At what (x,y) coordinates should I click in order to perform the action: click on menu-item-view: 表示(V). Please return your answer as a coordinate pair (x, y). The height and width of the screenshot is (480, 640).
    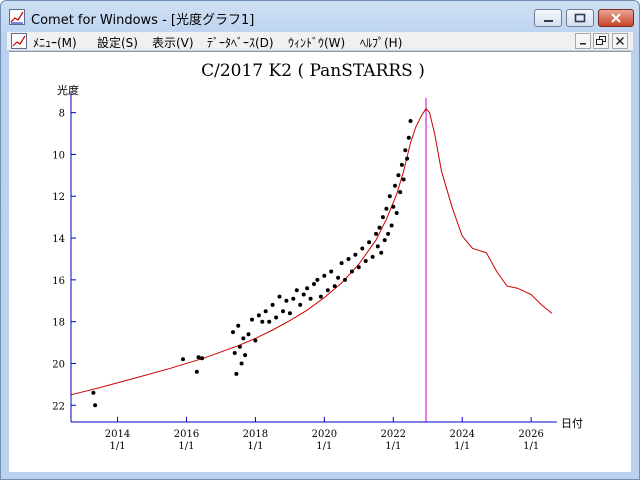
    Looking at the image, I should click on (173, 42).